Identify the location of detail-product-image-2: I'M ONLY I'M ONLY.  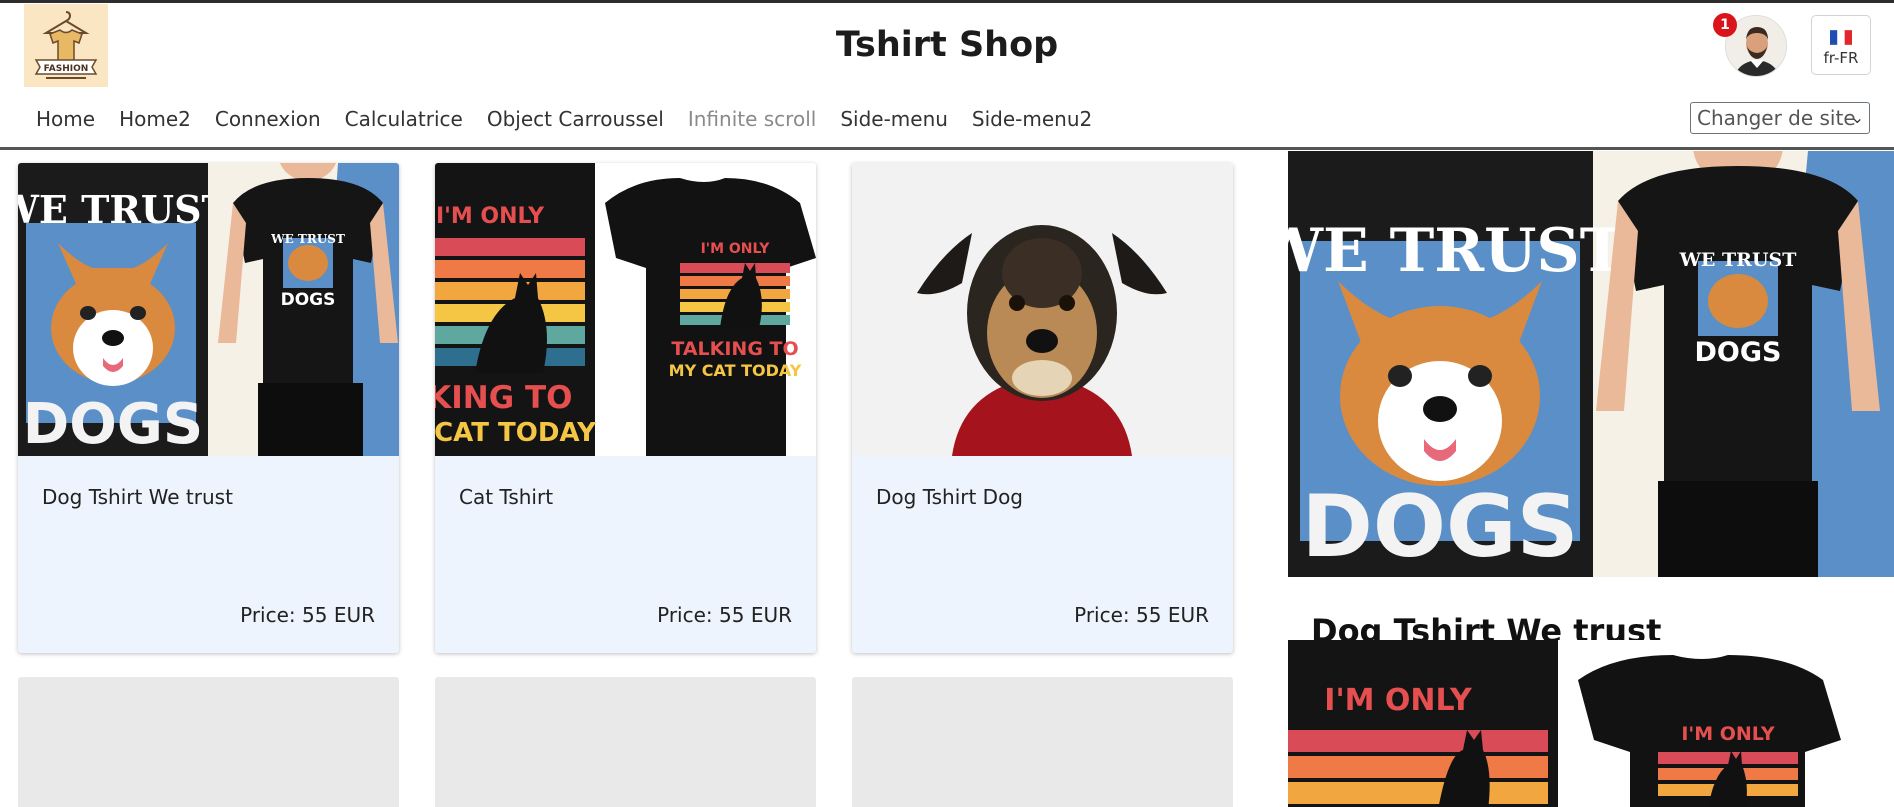
(1591, 723).